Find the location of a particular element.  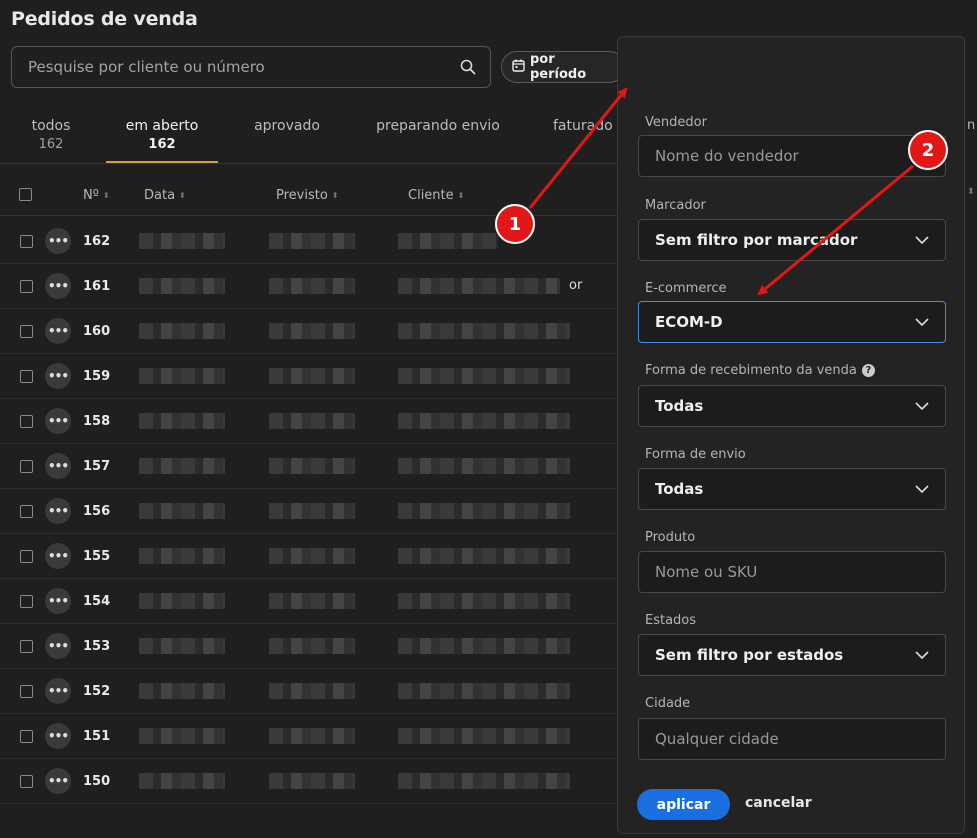

order-number: 160 is located at coordinates (97, 331).